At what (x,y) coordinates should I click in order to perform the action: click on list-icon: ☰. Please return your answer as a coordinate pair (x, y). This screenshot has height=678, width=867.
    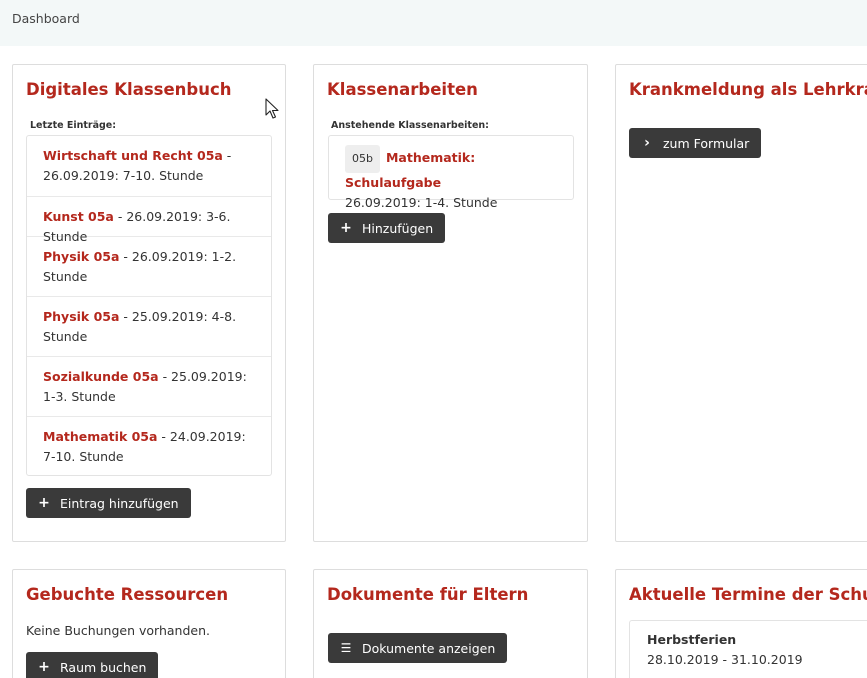
    Looking at the image, I should click on (346, 648).